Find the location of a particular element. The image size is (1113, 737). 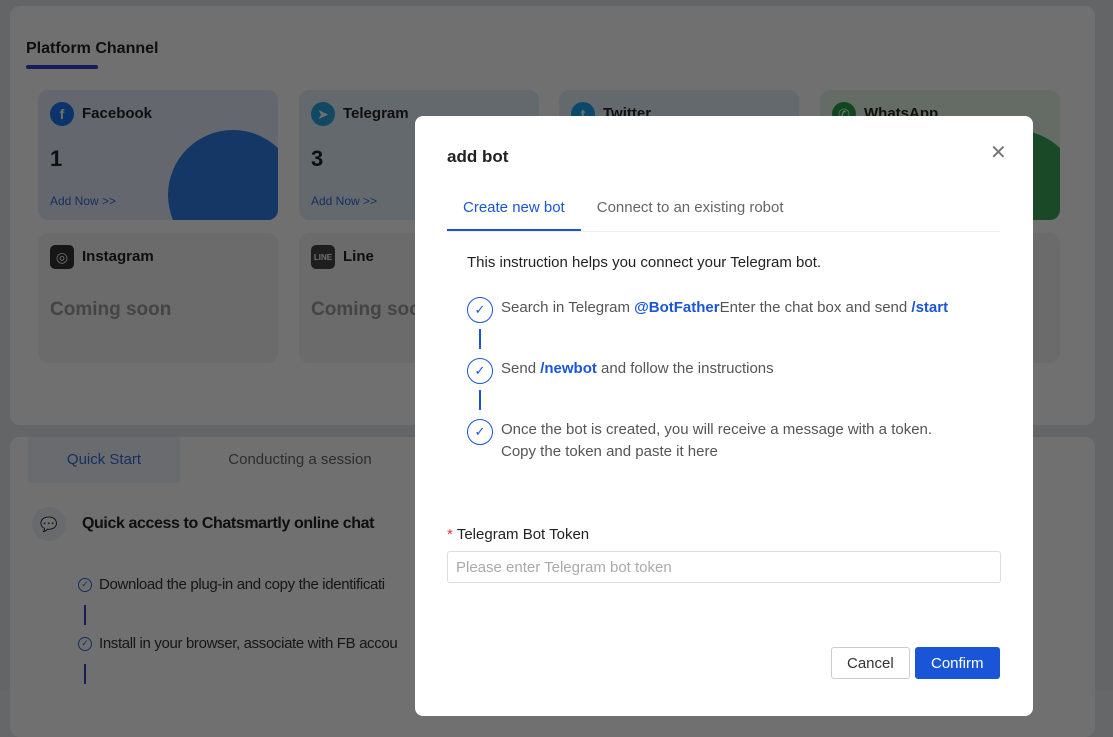

confirm-button: Confirm is located at coordinates (957, 663).